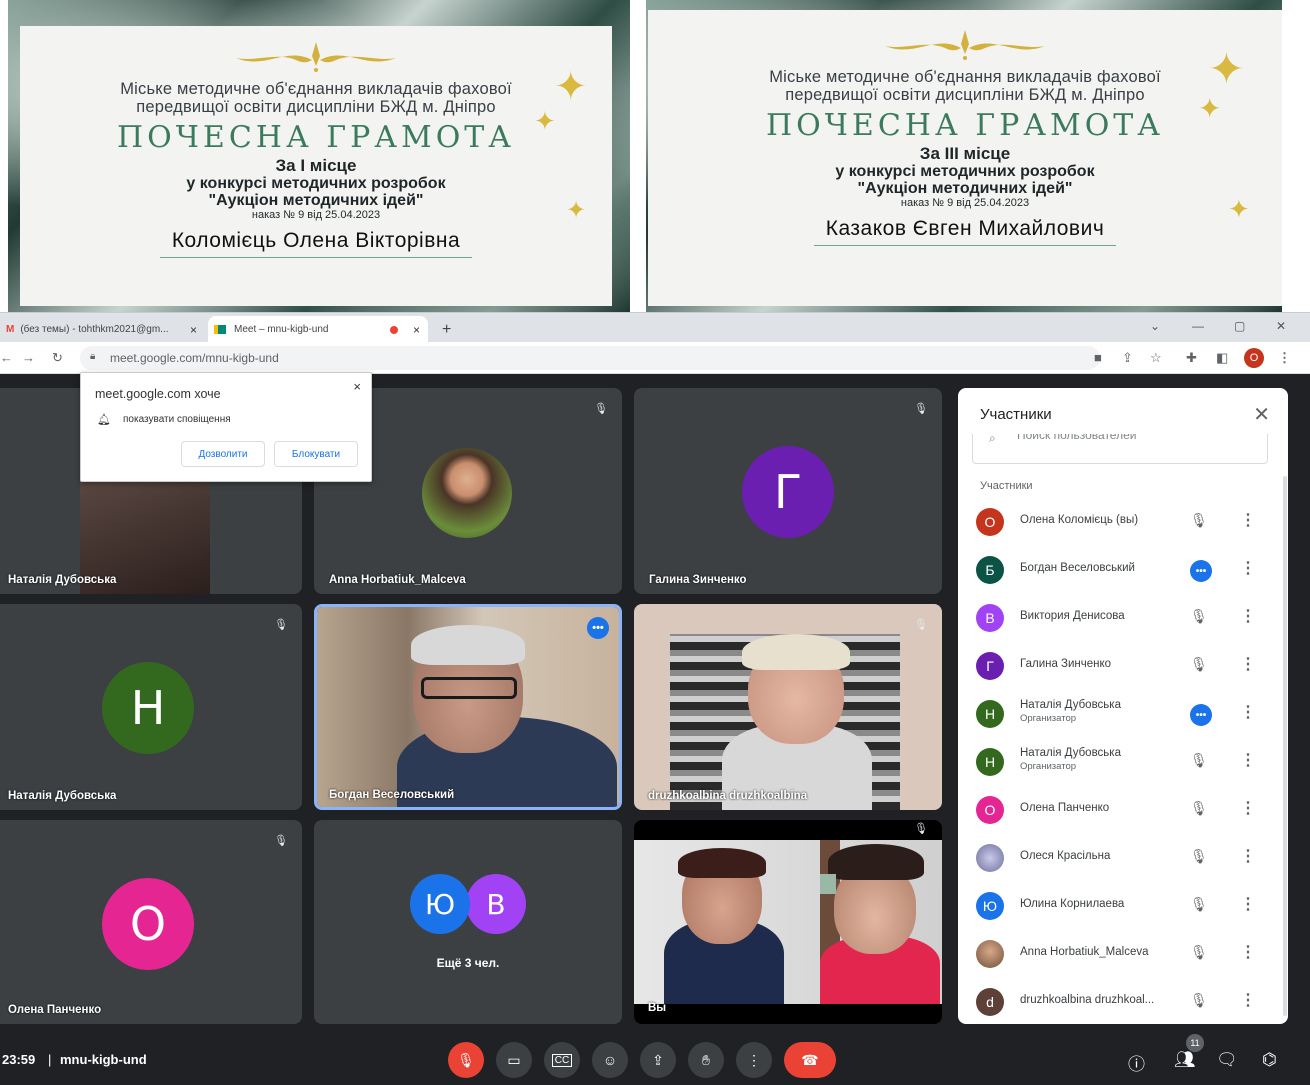 The width and height of the screenshot is (1310, 1085). What do you see at coordinates (62, 580) in the screenshot?
I see `participant-name: Наталія Дубовська` at bounding box center [62, 580].